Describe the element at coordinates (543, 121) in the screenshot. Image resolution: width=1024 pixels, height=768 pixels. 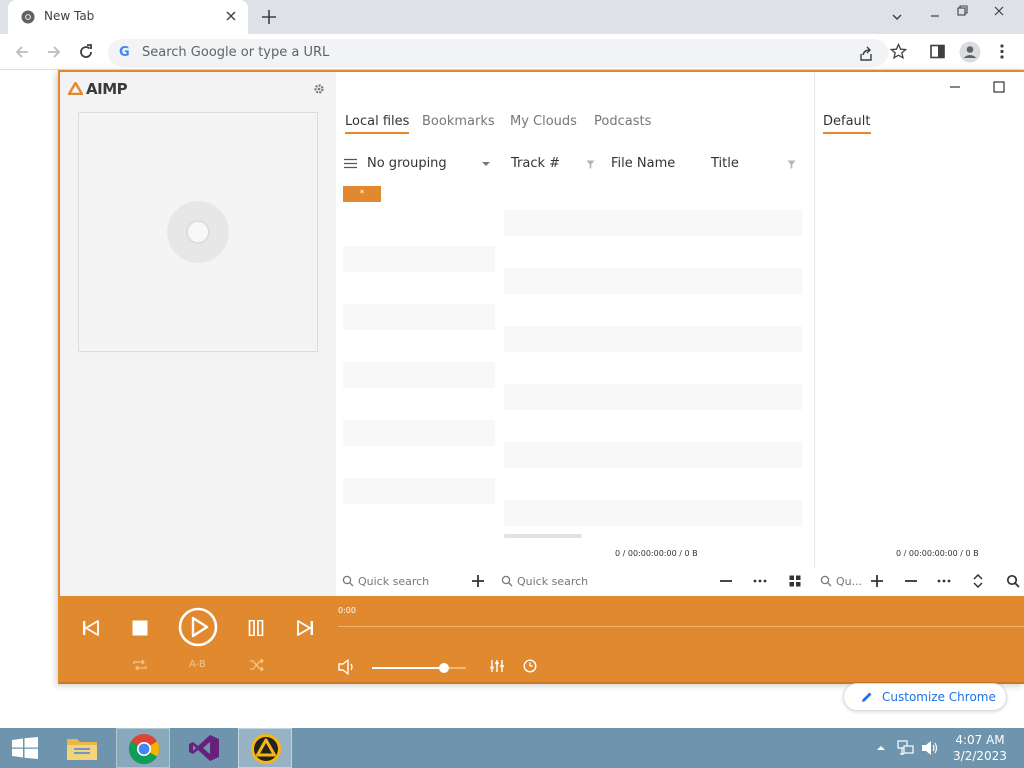
I see `tab-my-clouds: My Clouds` at that location.